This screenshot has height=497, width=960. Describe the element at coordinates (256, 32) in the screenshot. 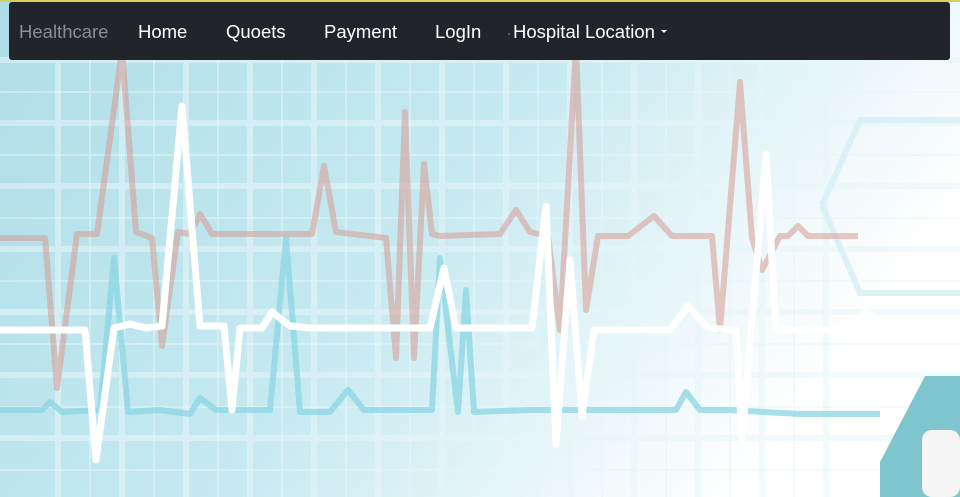

I see `nav-quotes: Quoets` at that location.